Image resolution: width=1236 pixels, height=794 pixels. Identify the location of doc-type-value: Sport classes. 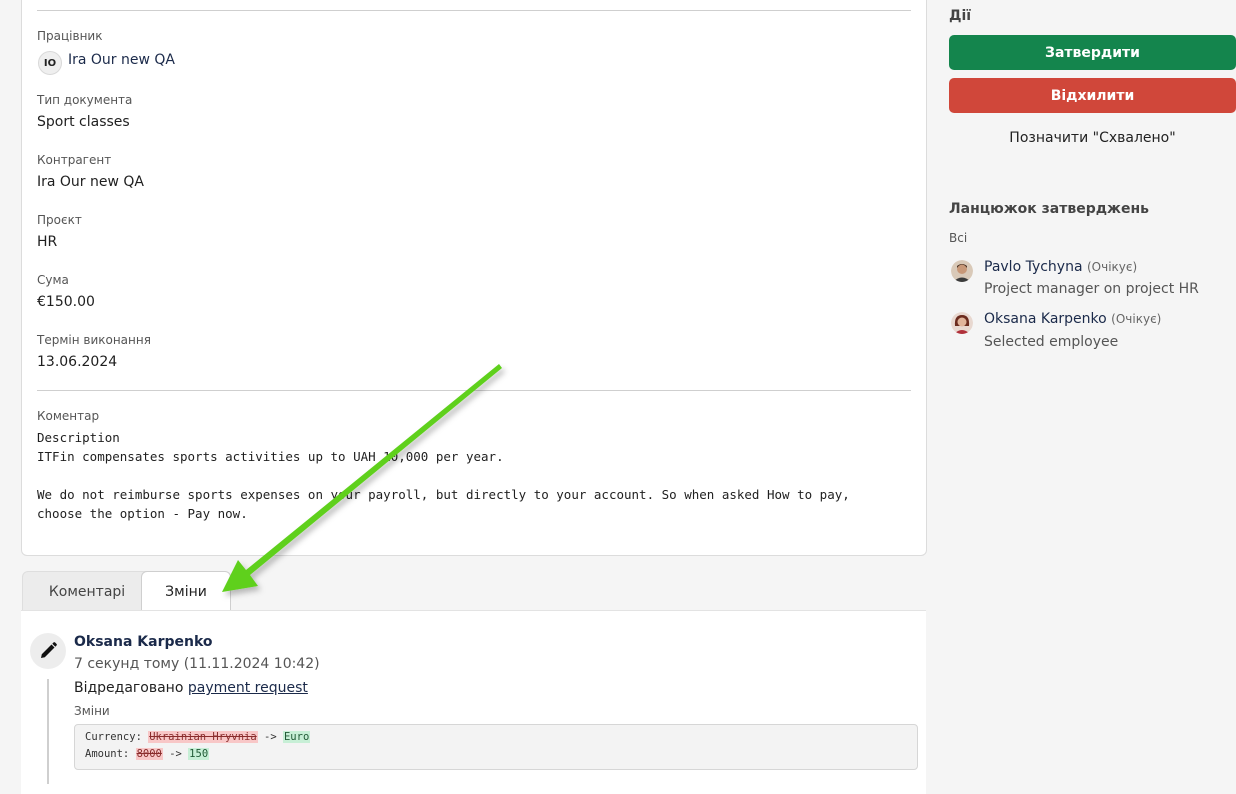
(83, 122).